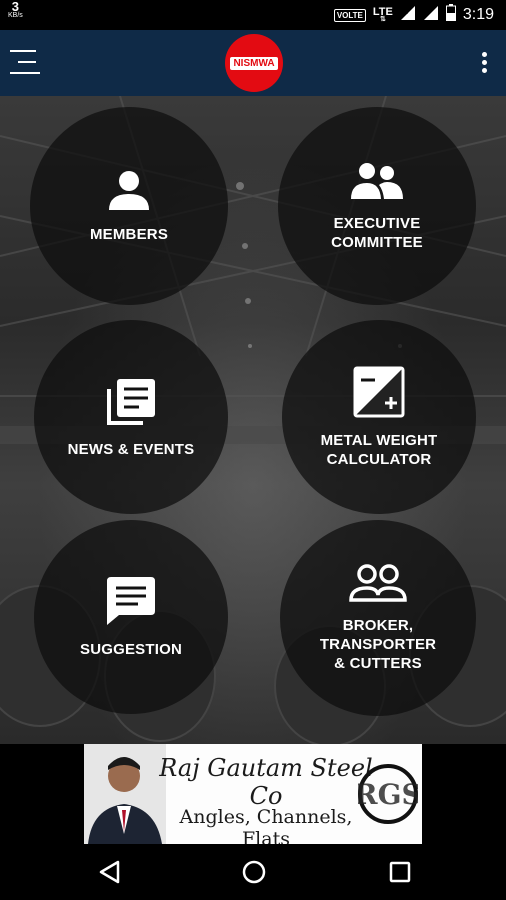 The image size is (506, 900). I want to click on tile-suggestion-label: SUGGESTION, so click(130, 649).